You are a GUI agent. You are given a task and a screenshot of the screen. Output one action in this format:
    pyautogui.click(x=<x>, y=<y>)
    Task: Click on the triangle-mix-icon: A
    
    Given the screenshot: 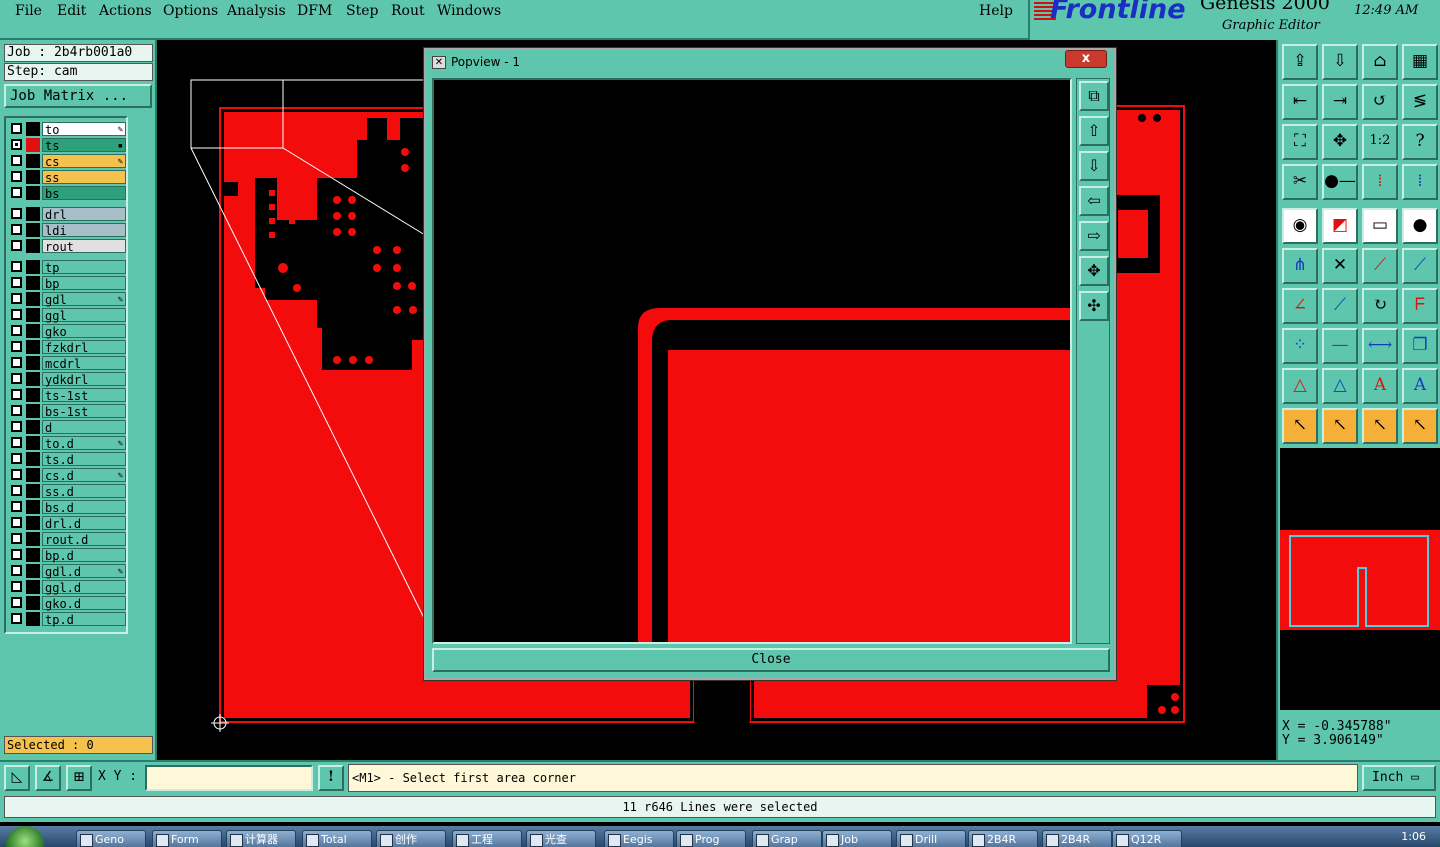 What is the action you would take?
    pyautogui.click(x=1380, y=386)
    